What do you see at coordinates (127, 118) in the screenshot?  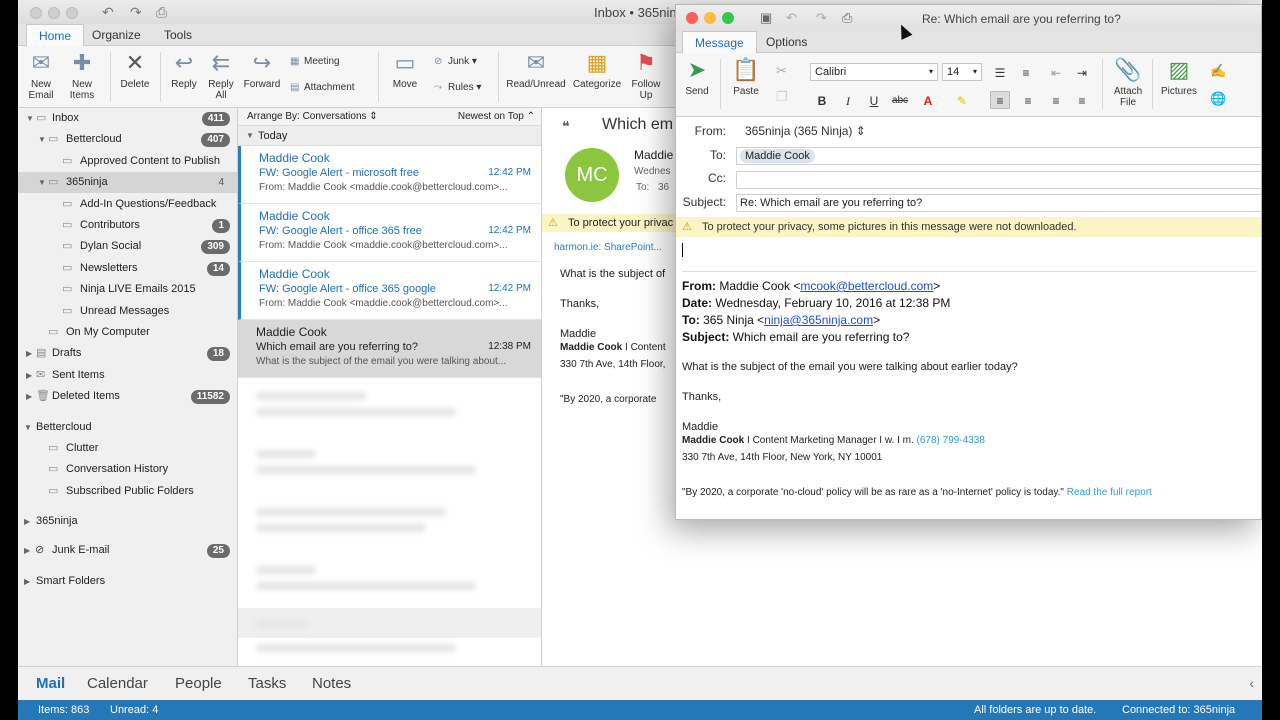 I see `sidebar-item-inbox: ▼ ▭ Inbox 411` at bounding box center [127, 118].